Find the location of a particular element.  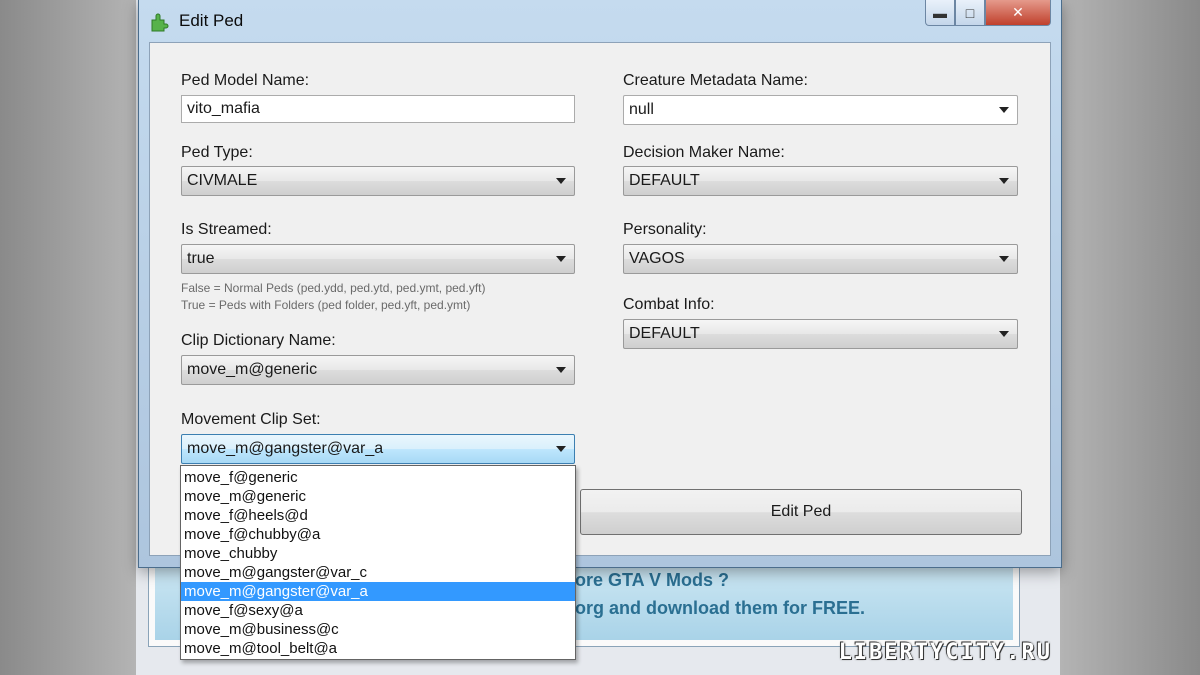

close-button: ✕ is located at coordinates (1018, 13).